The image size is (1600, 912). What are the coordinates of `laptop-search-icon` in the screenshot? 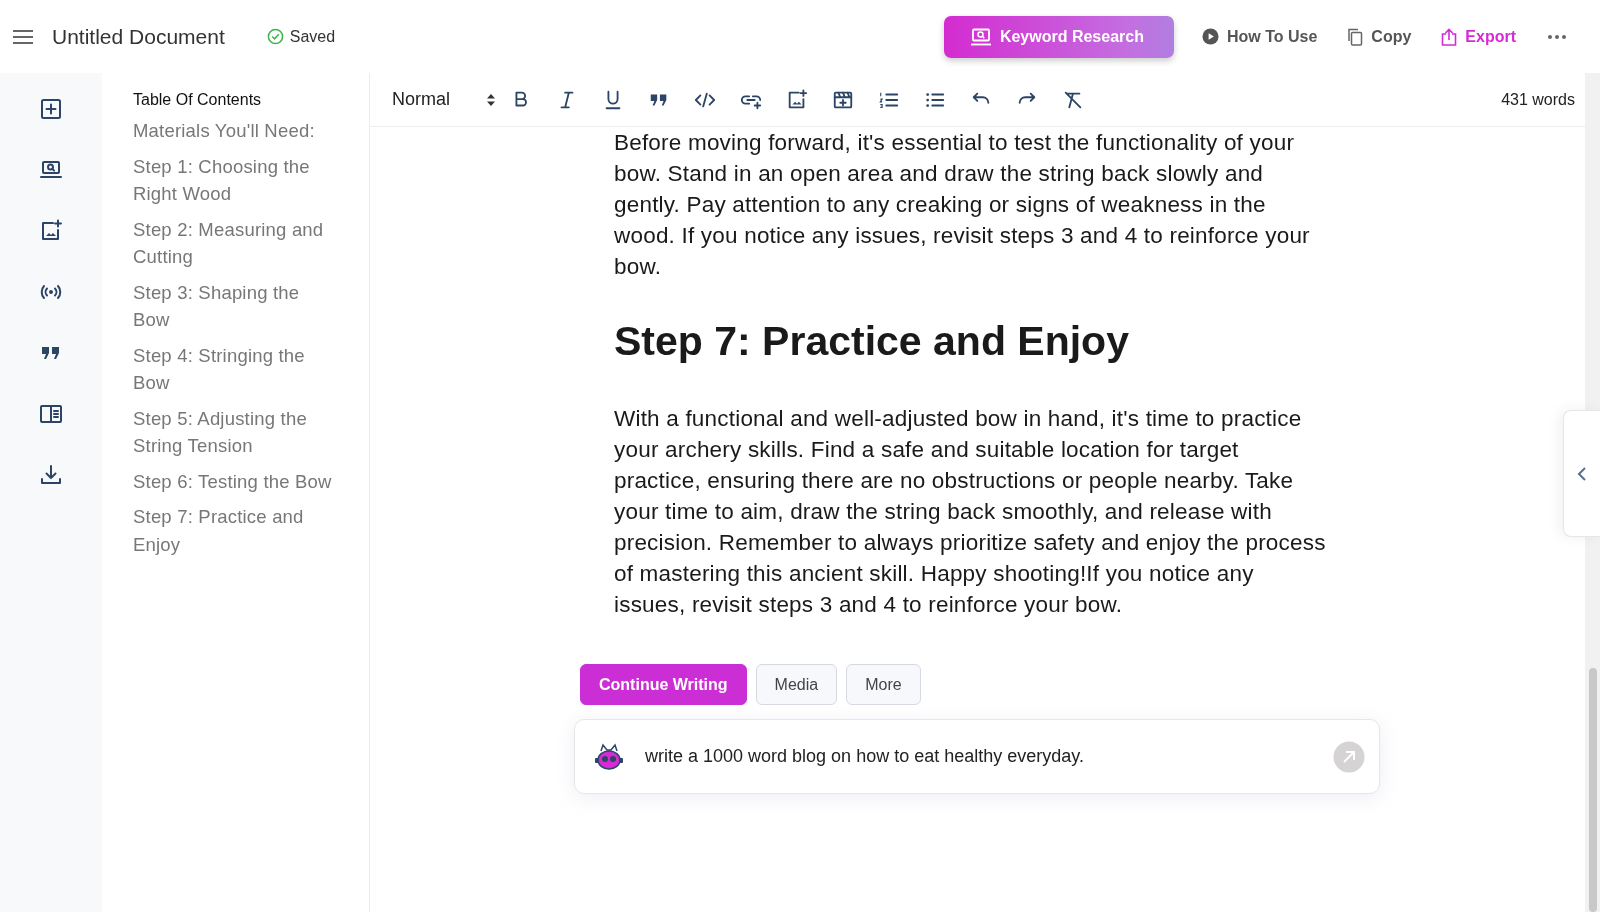 It's located at (980, 36).